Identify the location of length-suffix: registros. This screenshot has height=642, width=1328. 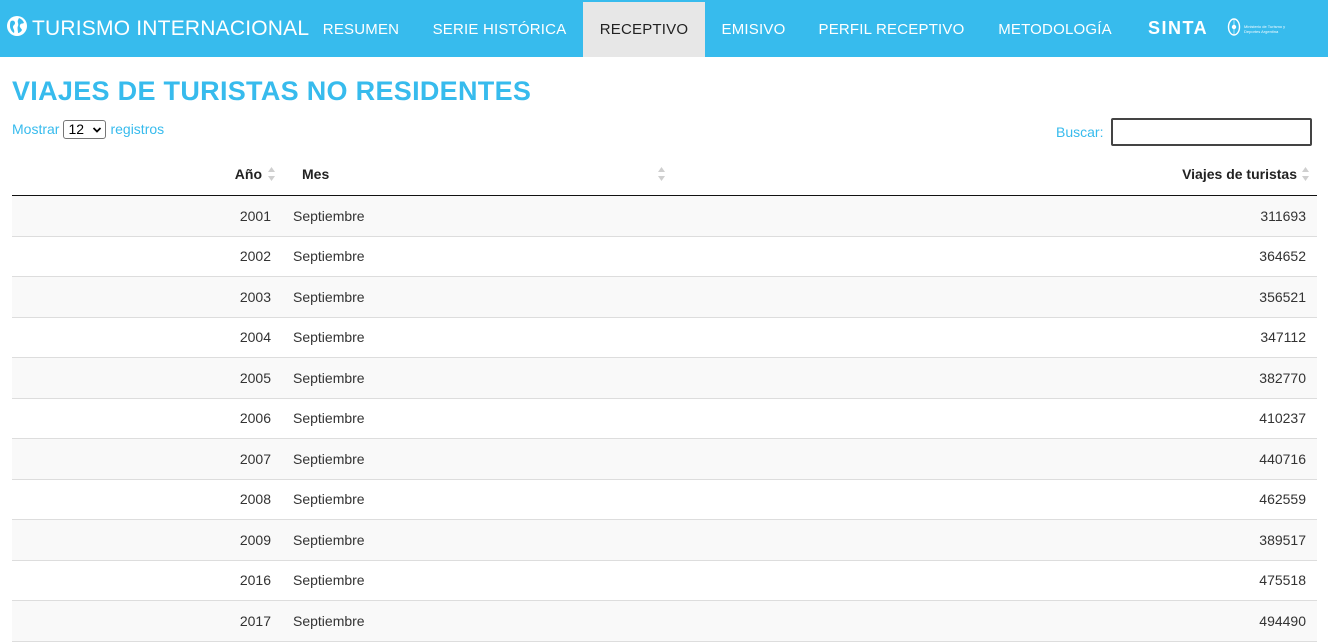
(137, 129).